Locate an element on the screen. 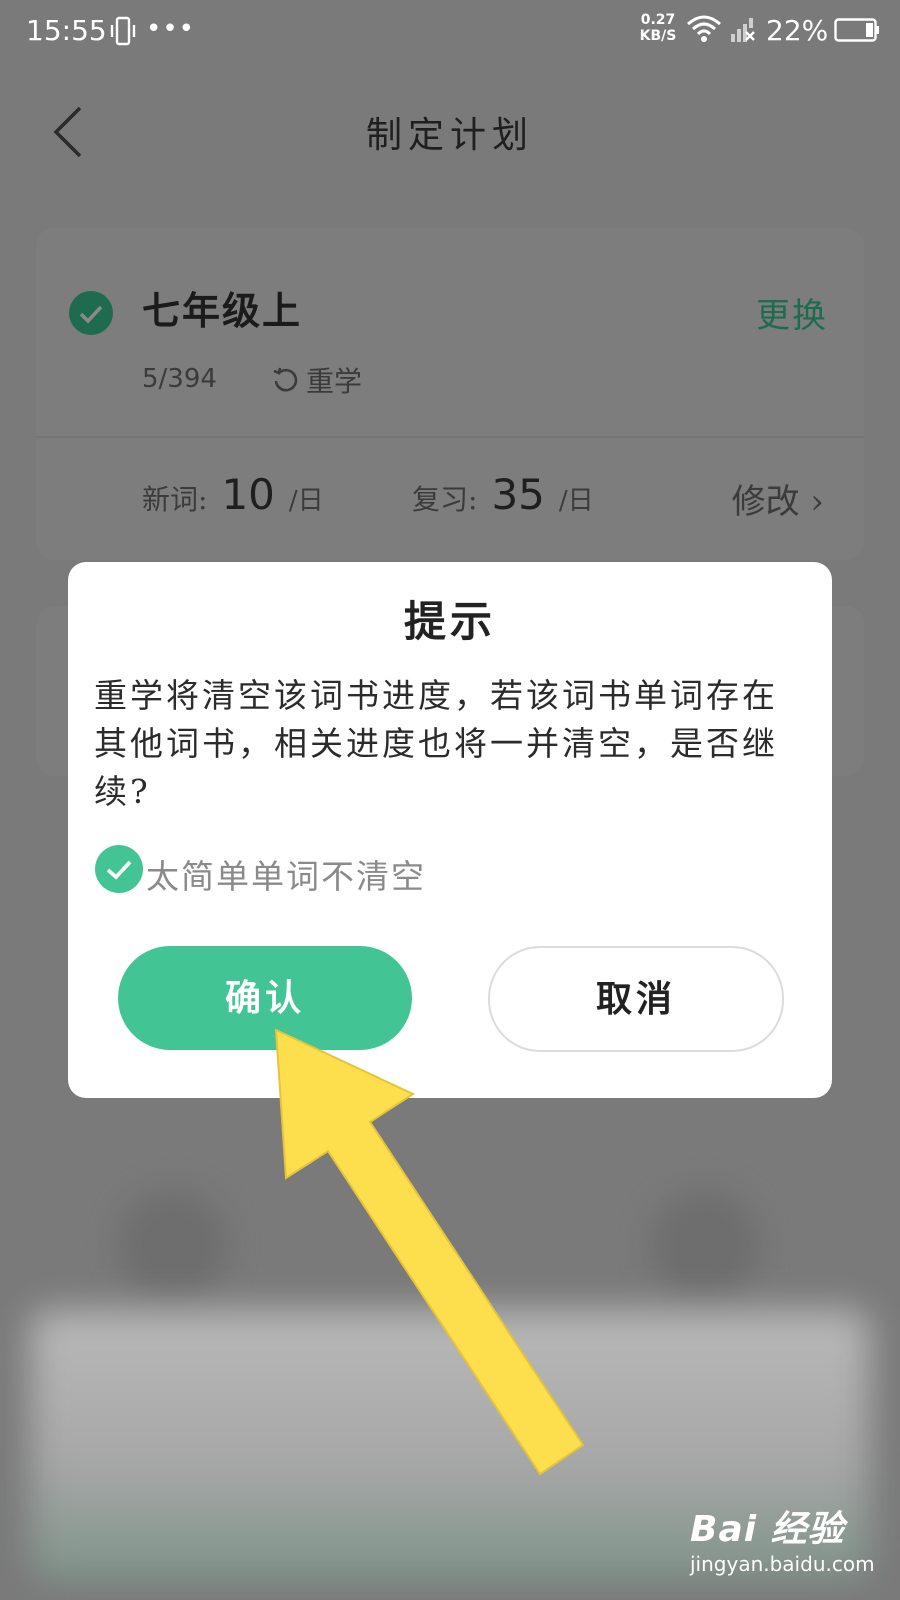  header: 制定计划 is located at coordinates (450, 129).